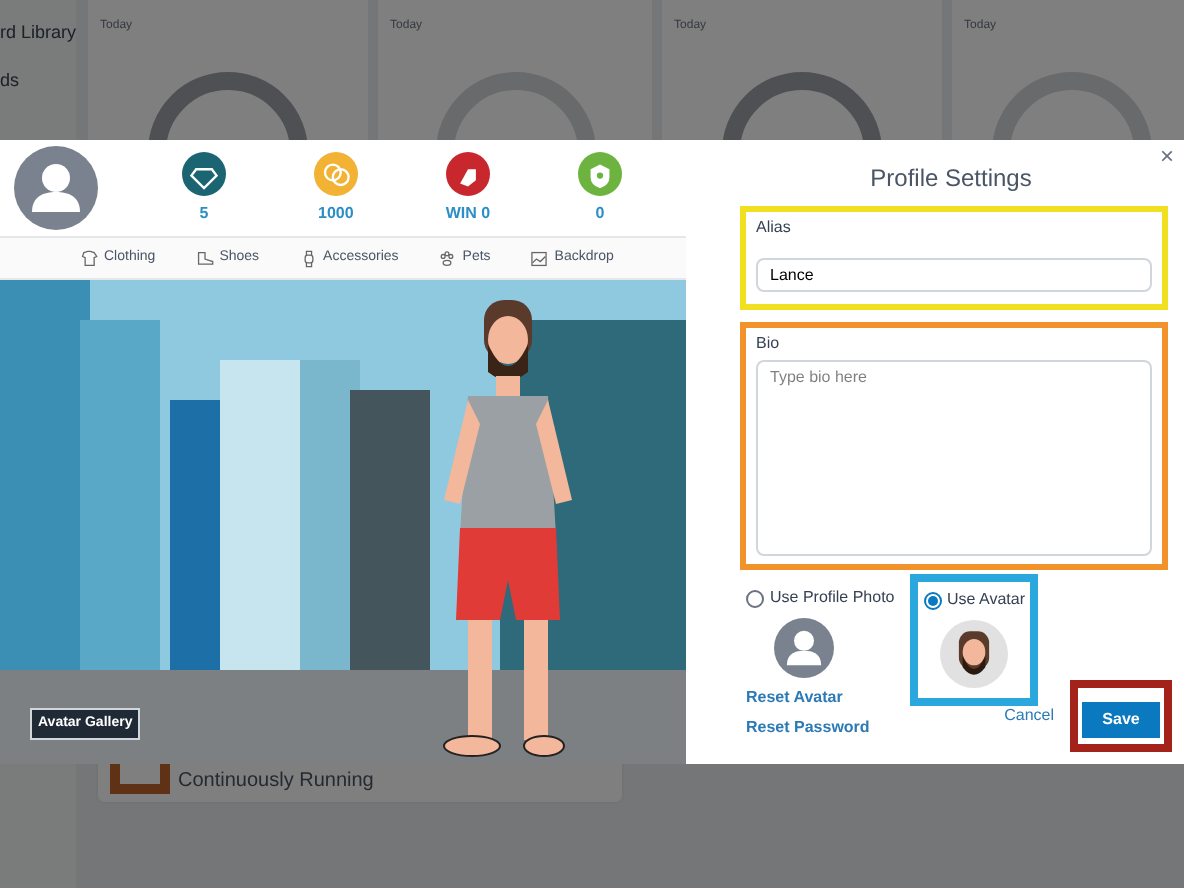 This screenshot has height=888, width=1184. Describe the element at coordinates (820, 598) in the screenshot. I see `radio-option: Use Profile Photo` at that location.